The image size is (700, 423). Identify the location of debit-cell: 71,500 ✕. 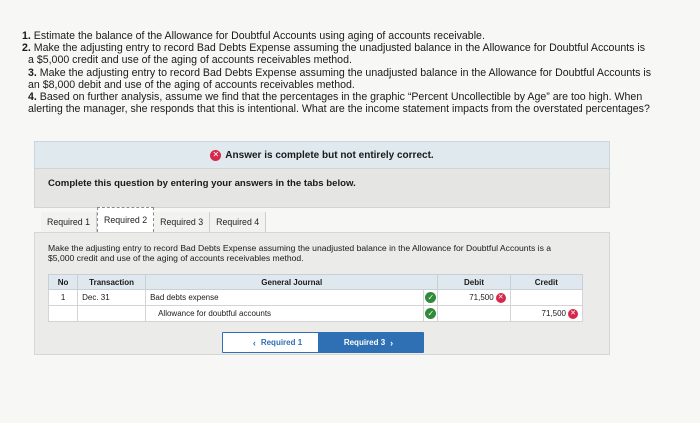
(474, 297).